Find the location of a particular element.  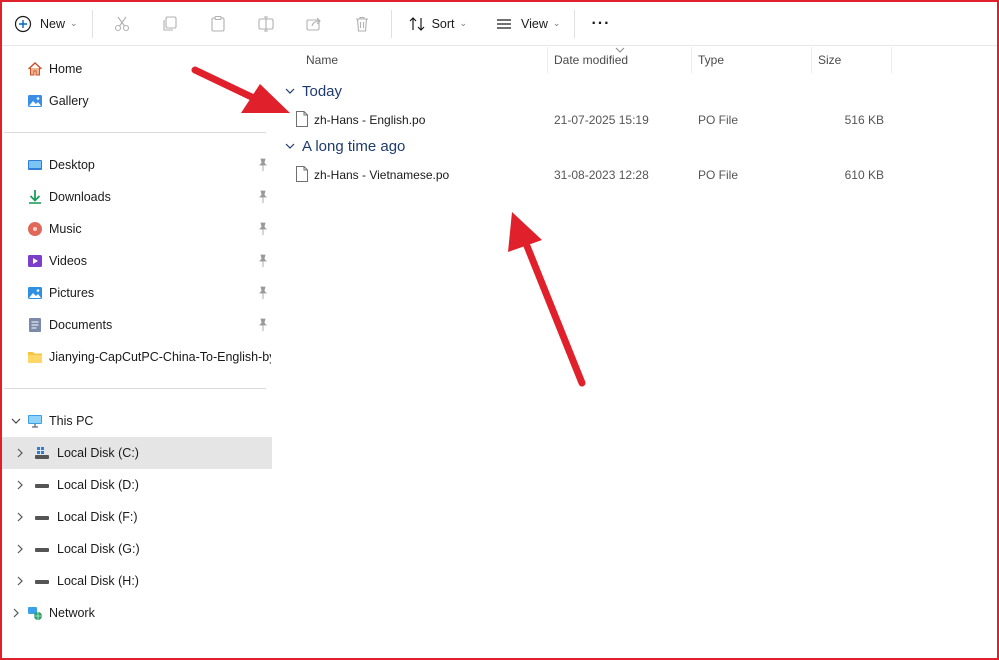

sidebar-item-label: Local Disk (G:) is located at coordinates (98, 549).